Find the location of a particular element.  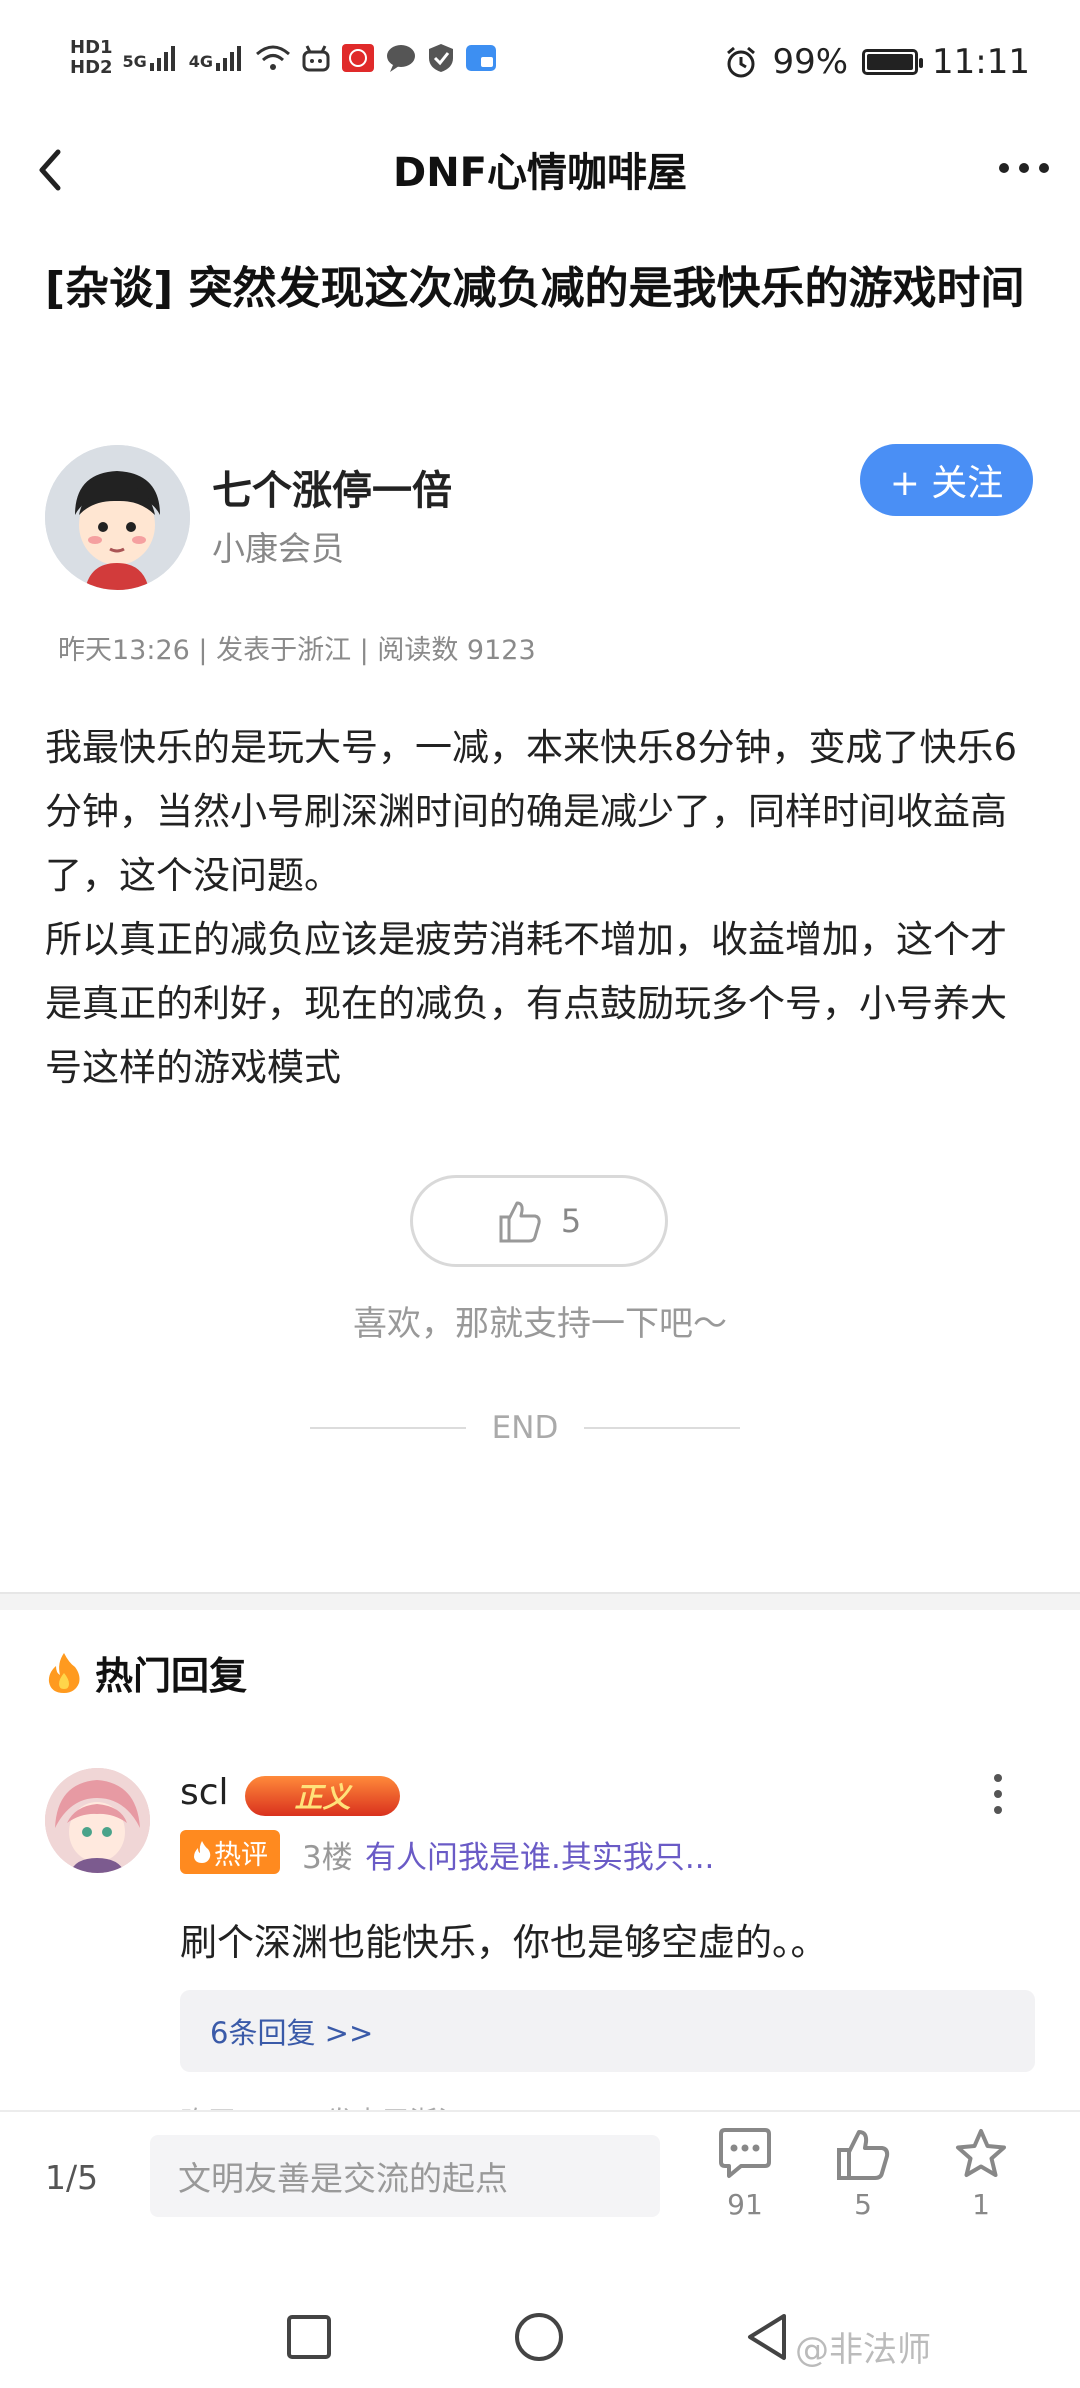

wifi-icon is located at coordinates (273, 57).